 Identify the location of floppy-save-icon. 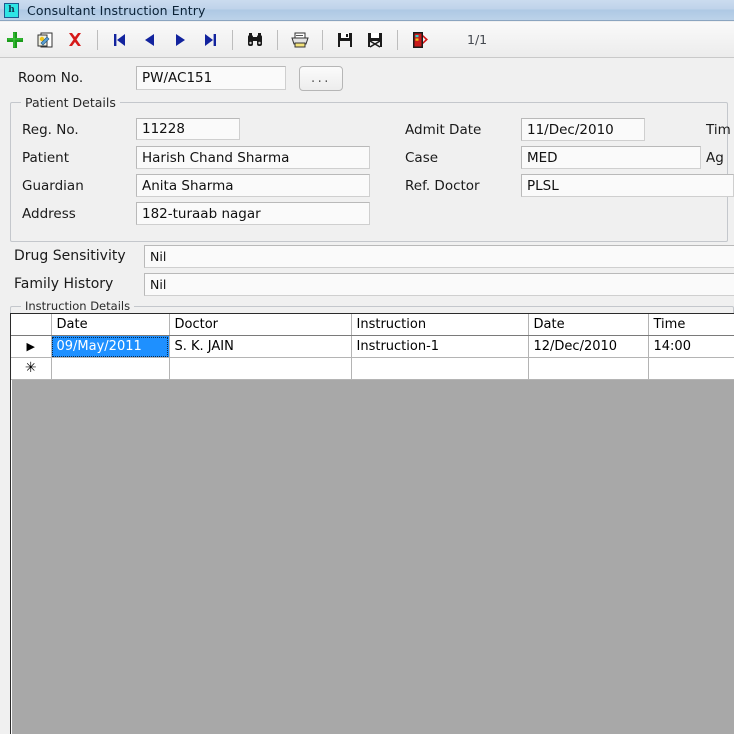
(345, 39).